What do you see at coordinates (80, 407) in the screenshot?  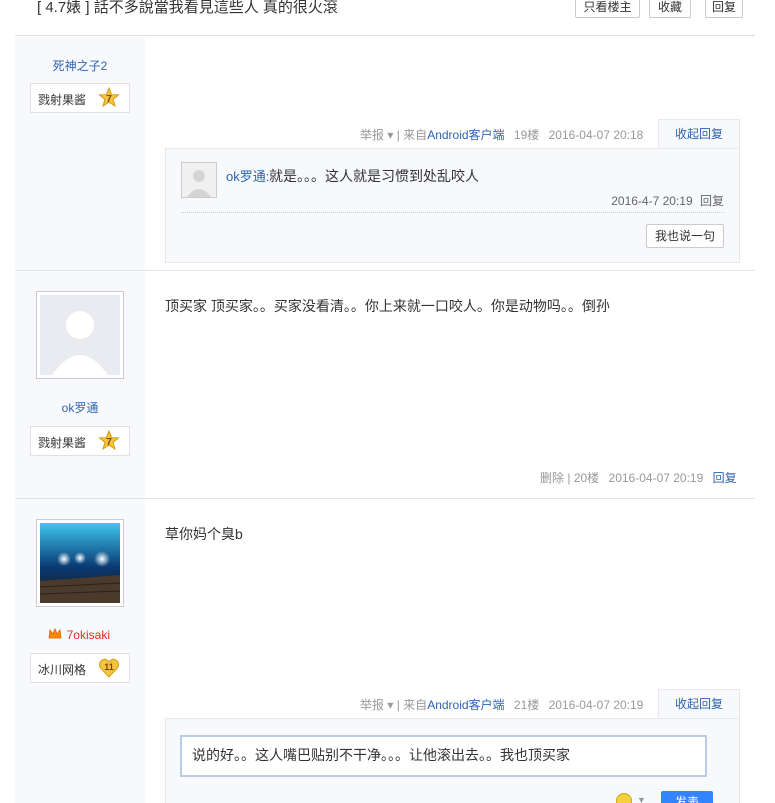 I see `author-name: ok罗通` at bounding box center [80, 407].